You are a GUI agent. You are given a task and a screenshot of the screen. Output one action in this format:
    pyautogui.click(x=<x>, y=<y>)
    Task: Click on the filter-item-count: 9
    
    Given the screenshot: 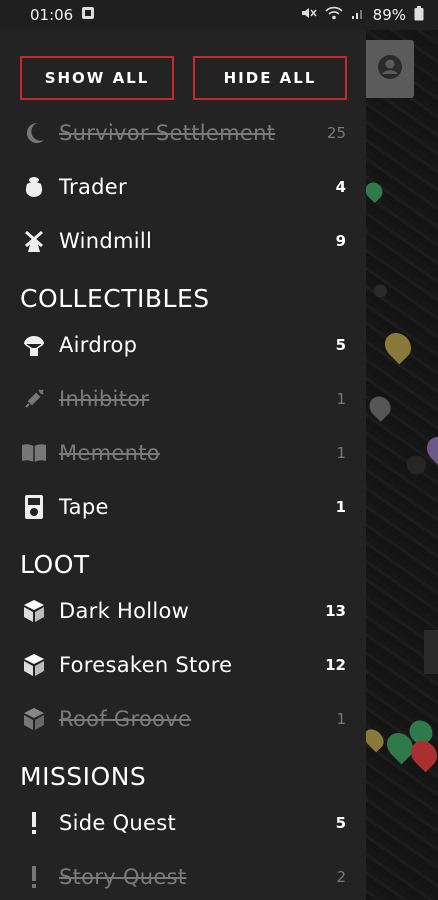 What is the action you would take?
    pyautogui.click(x=340, y=241)
    